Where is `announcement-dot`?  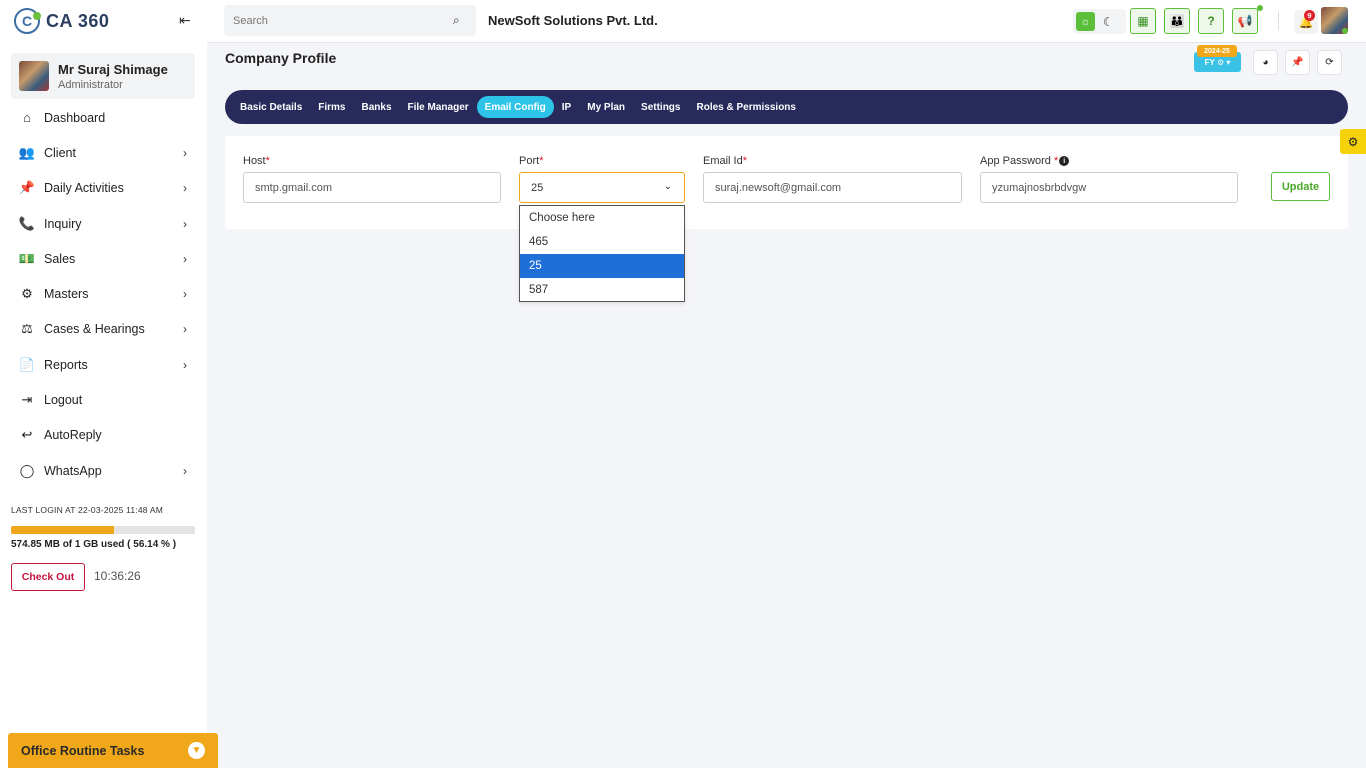
announcement-dot is located at coordinates (1260, 8).